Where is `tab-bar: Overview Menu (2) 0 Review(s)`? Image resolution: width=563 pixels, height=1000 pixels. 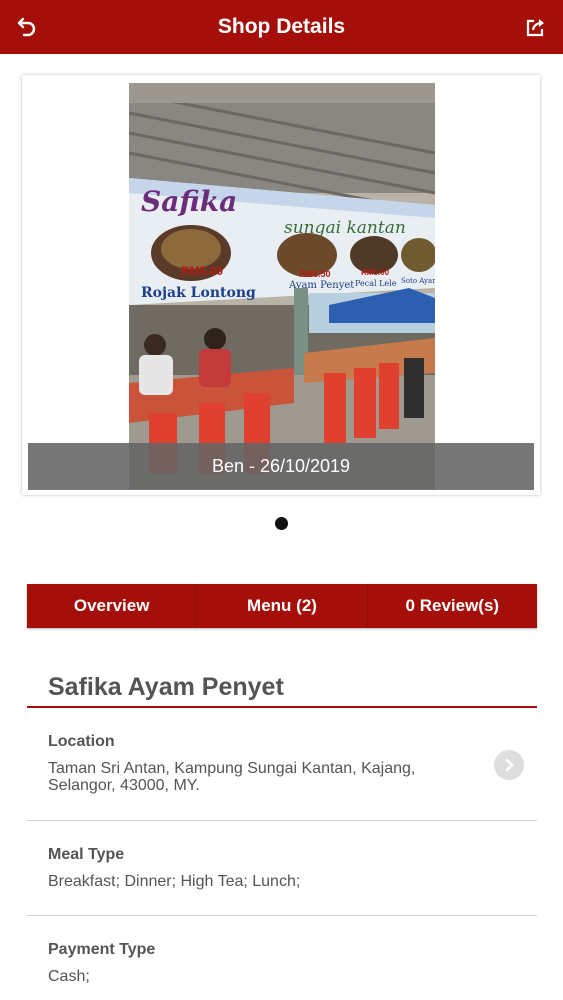
tab-bar: Overview Menu (2) 0 Review(s) is located at coordinates (282, 606).